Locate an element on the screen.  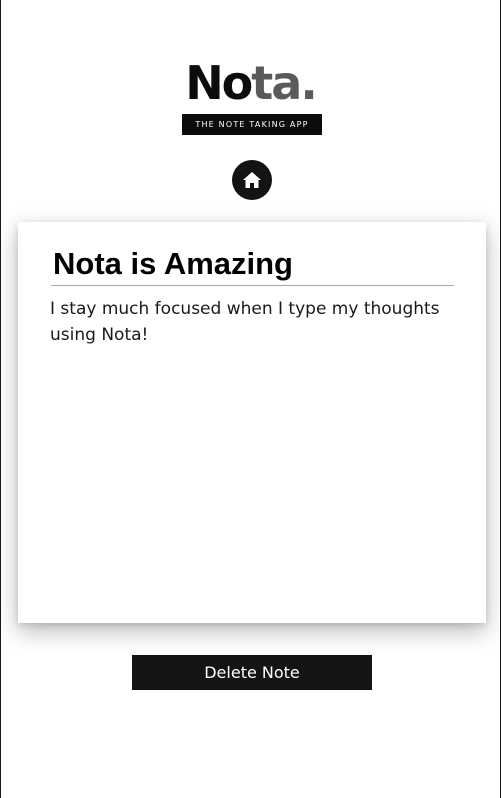
home-icon is located at coordinates (252, 180).